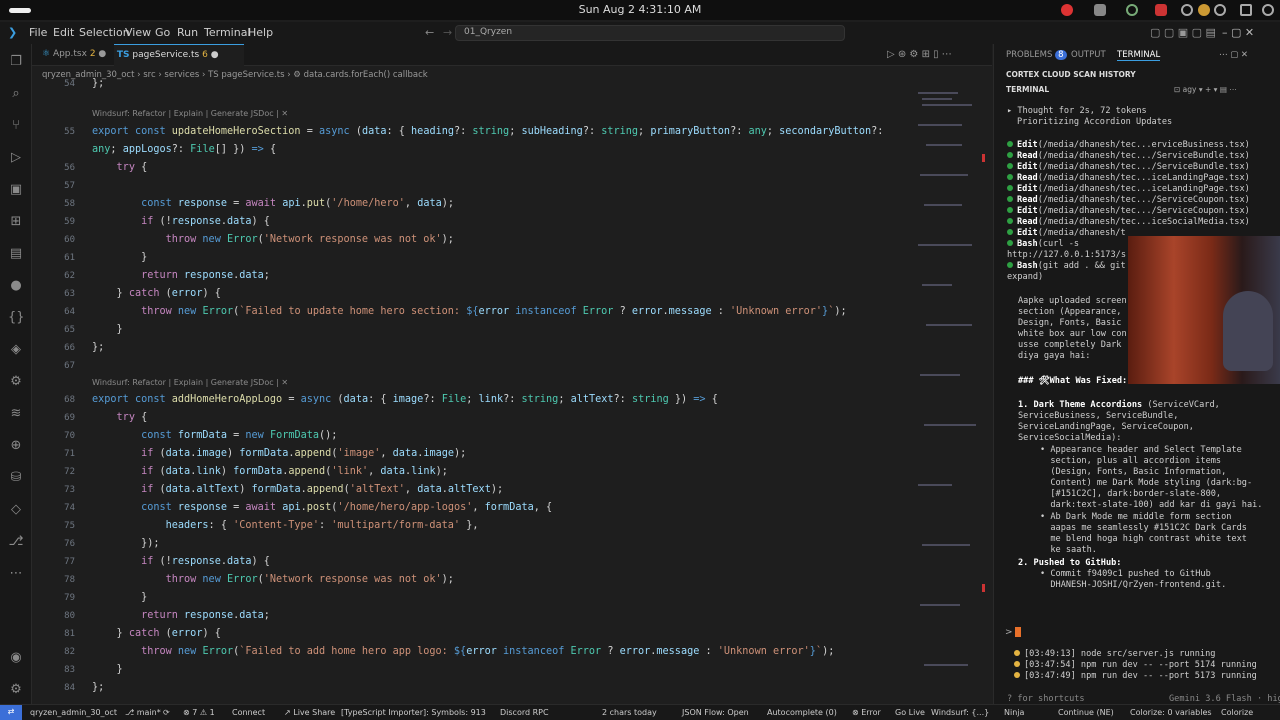  What do you see at coordinates (1132, 10) in the screenshot?
I see `tray-icon` at bounding box center [1132, 10].